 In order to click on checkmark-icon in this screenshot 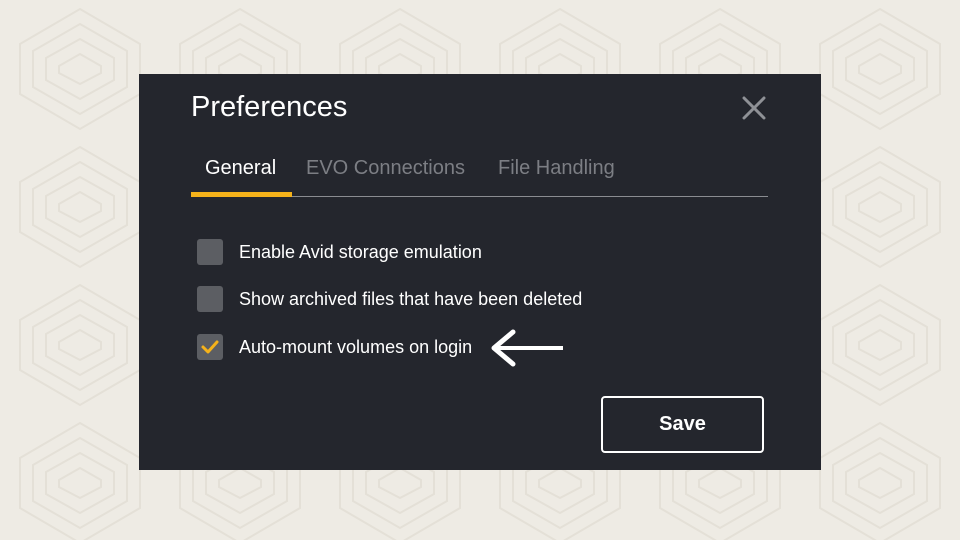, I will do `click(210, 347)`.